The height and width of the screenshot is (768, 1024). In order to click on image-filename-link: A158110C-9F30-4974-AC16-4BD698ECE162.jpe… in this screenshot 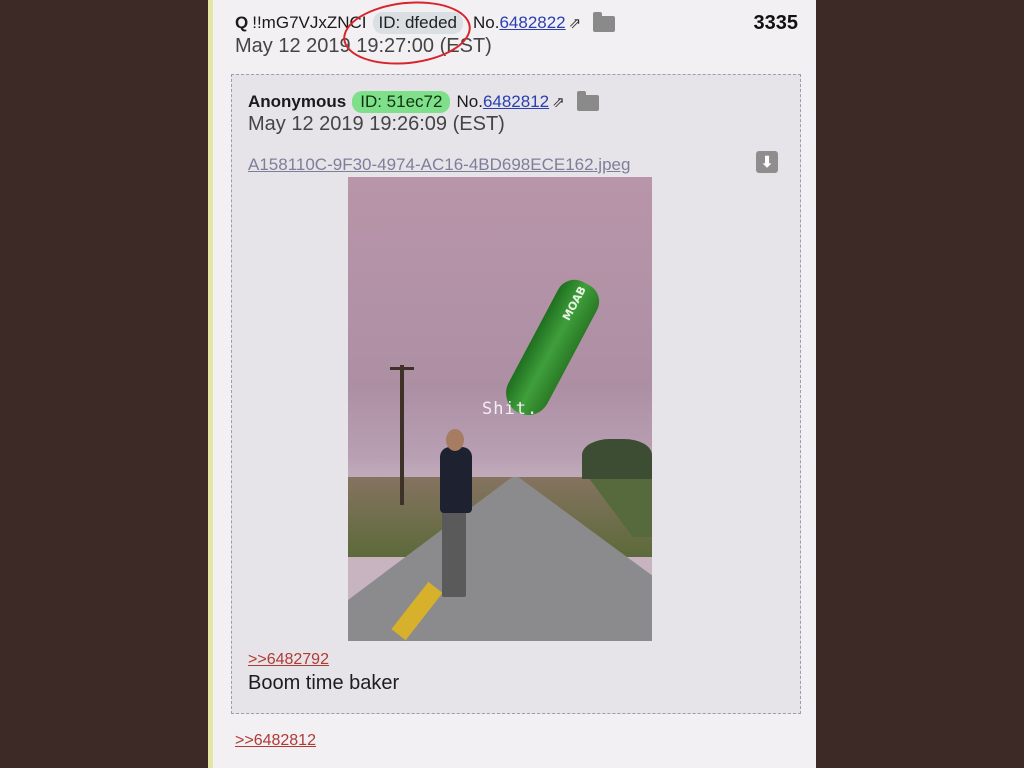, I will do `click(439, 165)`.